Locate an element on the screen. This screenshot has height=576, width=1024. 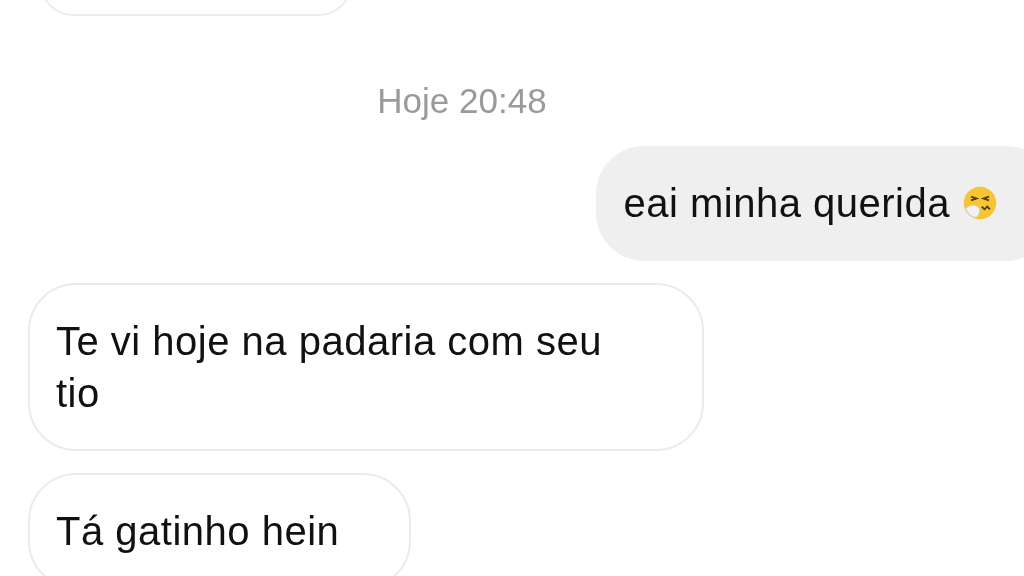
message-timestamp: Hoje 20:48 is located at coordinates (462, 101).